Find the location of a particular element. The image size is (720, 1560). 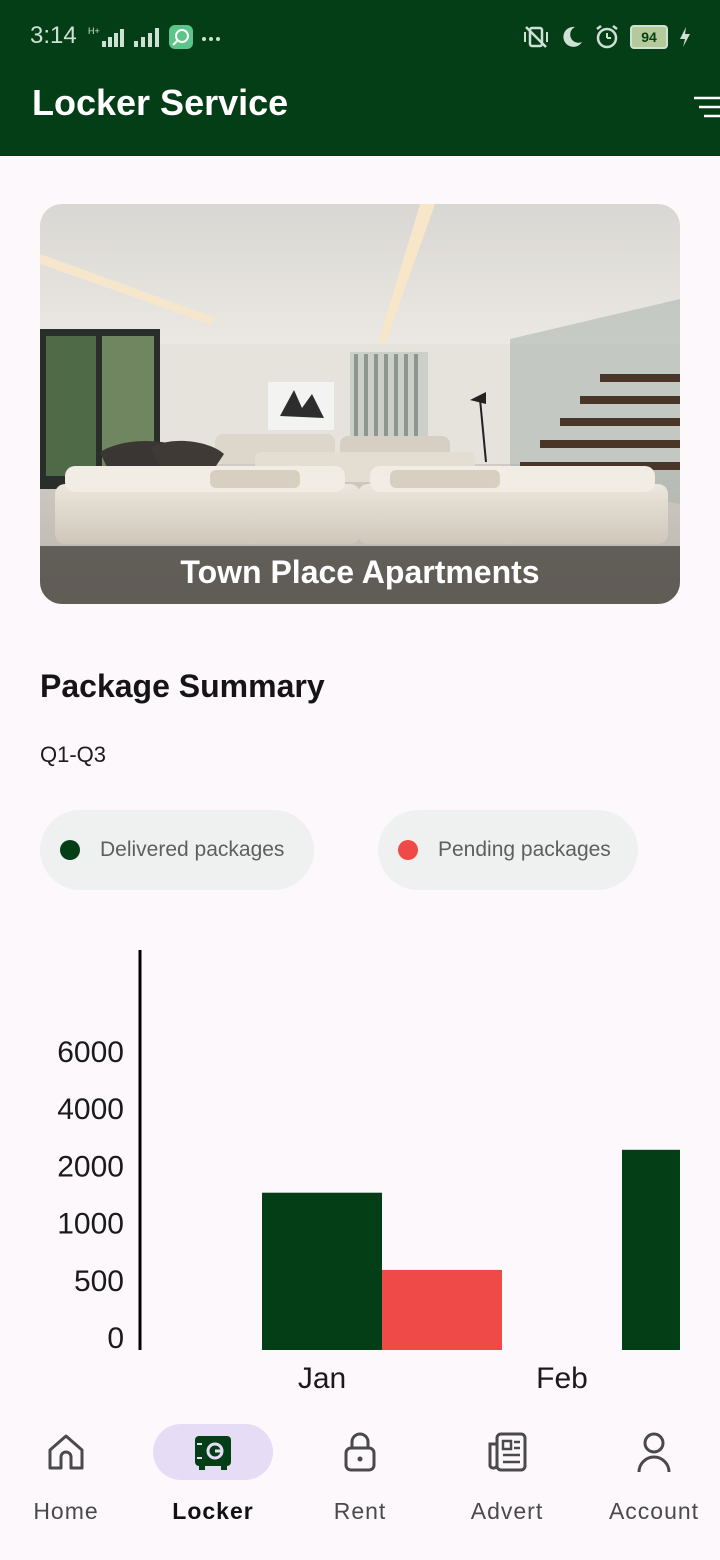

filter-icon is located at coordinates (707, 107).